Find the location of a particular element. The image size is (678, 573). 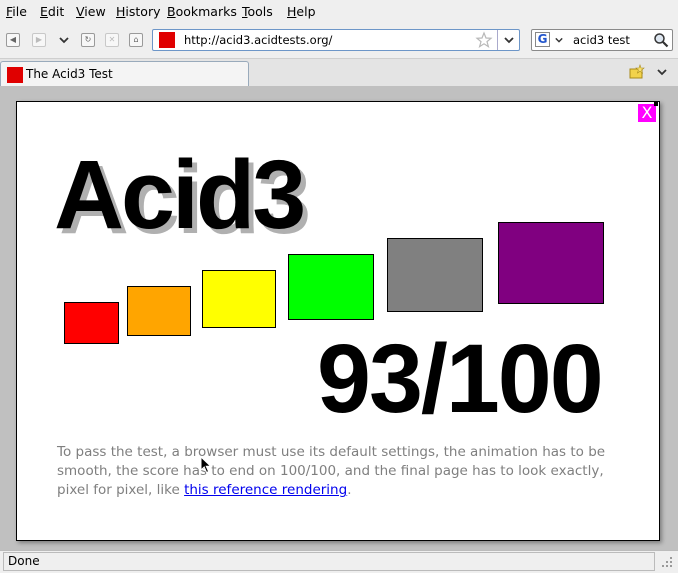

url-dropdown-button is located at coordinates (508, 40).